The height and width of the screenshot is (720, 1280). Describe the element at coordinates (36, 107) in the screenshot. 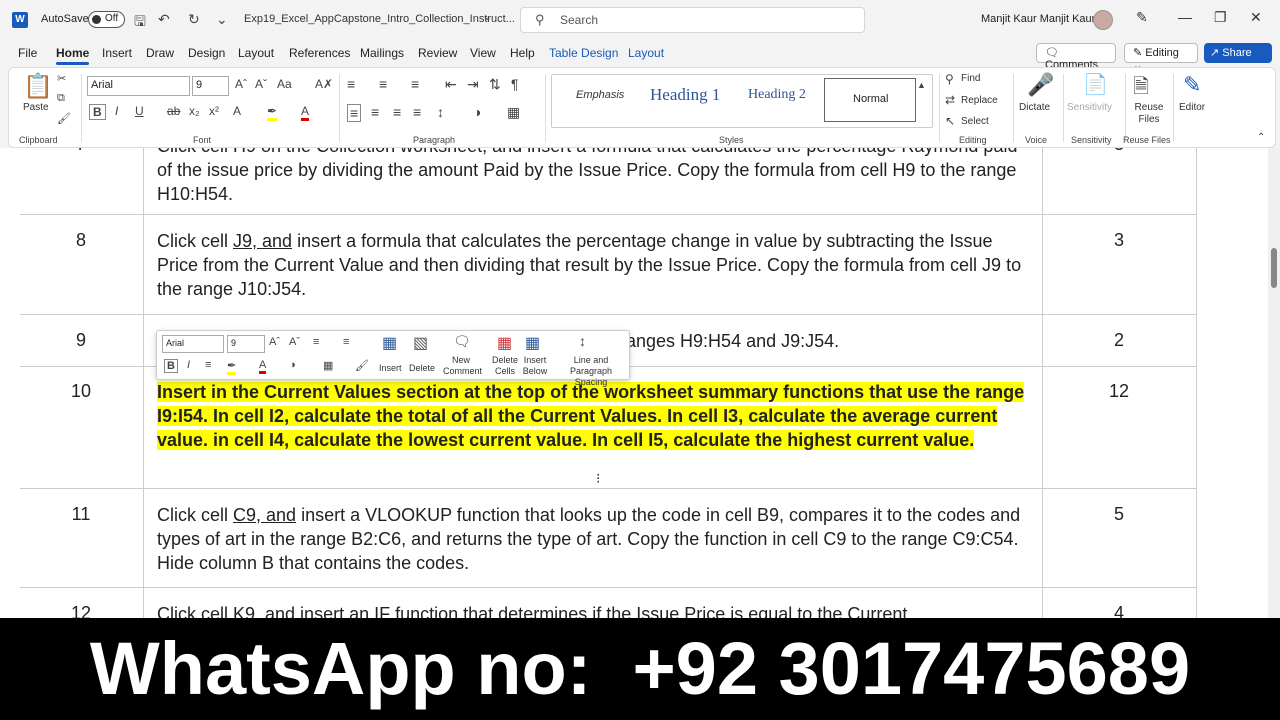

I see `paste-label: Paste` at that location.